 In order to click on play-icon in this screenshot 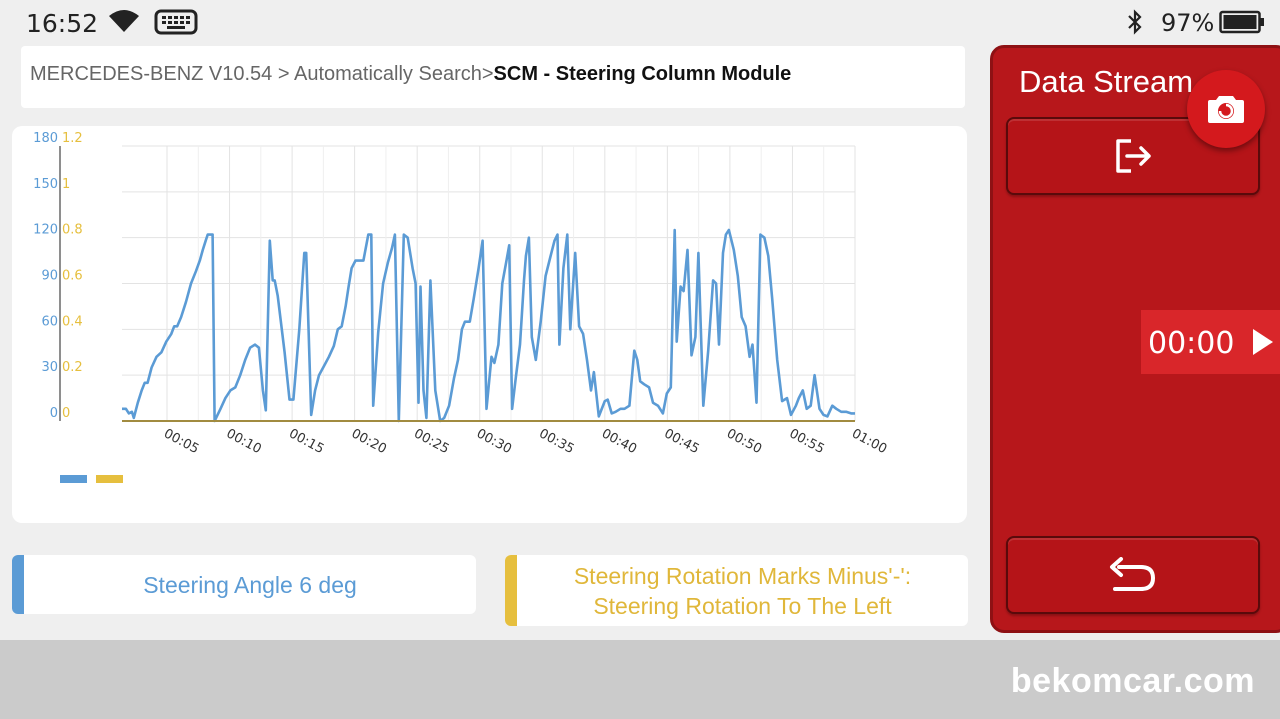, I will do `click(1263, 342)`.